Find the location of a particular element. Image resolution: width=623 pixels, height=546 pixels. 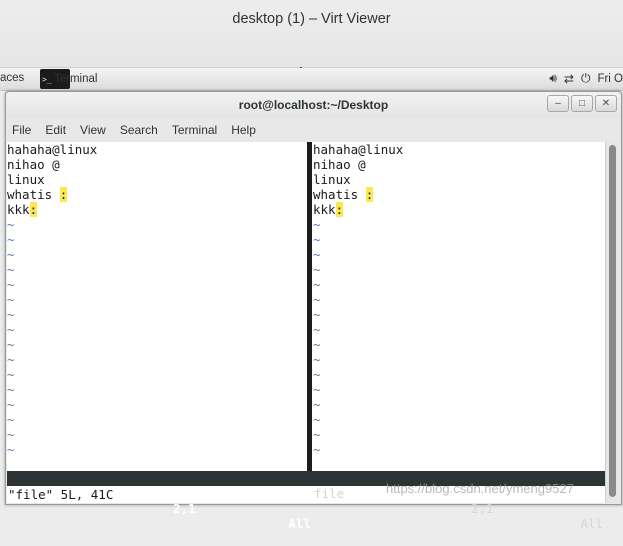

menu-help: Help is located at coordinates (243, 130).